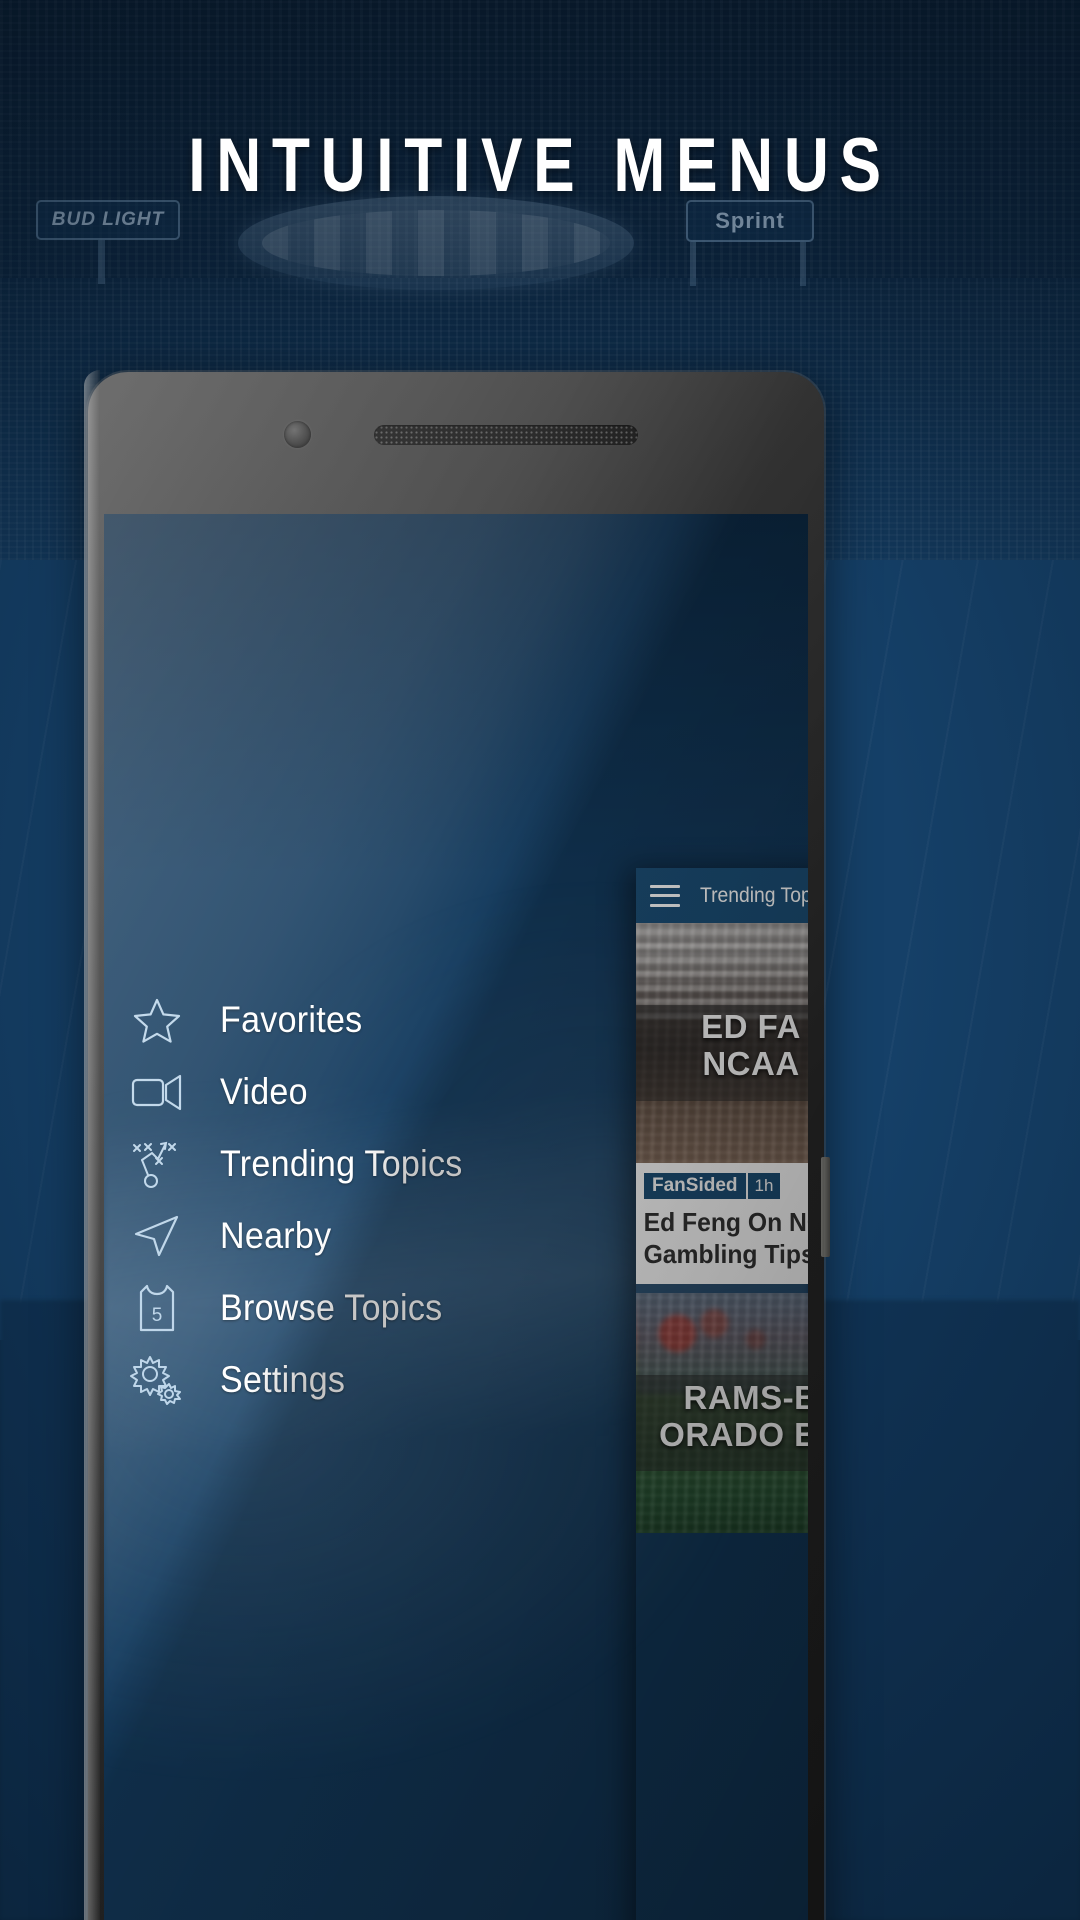 This screenshot has width=1080, height=1920. What do you see at coordinates (506, 435) in the screenshot?
I see `earpiece-speaker` at bounding box center [506, 435].